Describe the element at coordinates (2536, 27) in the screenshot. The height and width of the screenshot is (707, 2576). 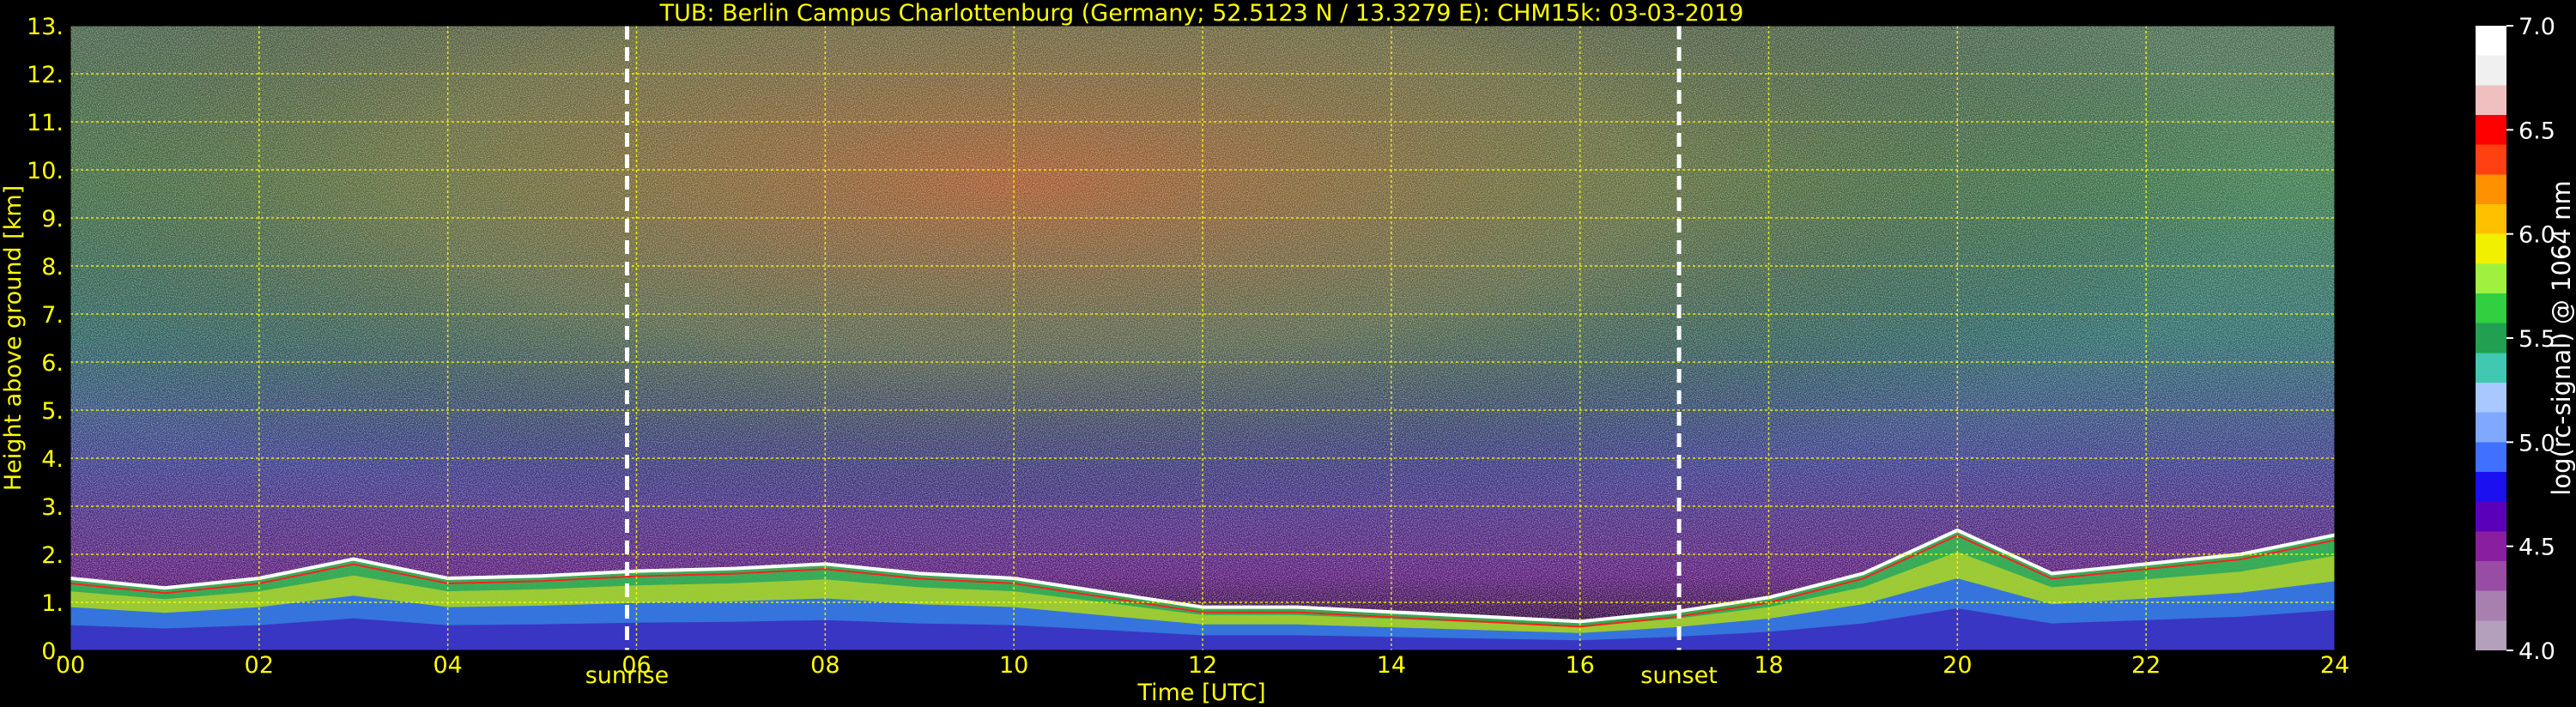
I see `colorbar-tick-label: 7.0` at that location.